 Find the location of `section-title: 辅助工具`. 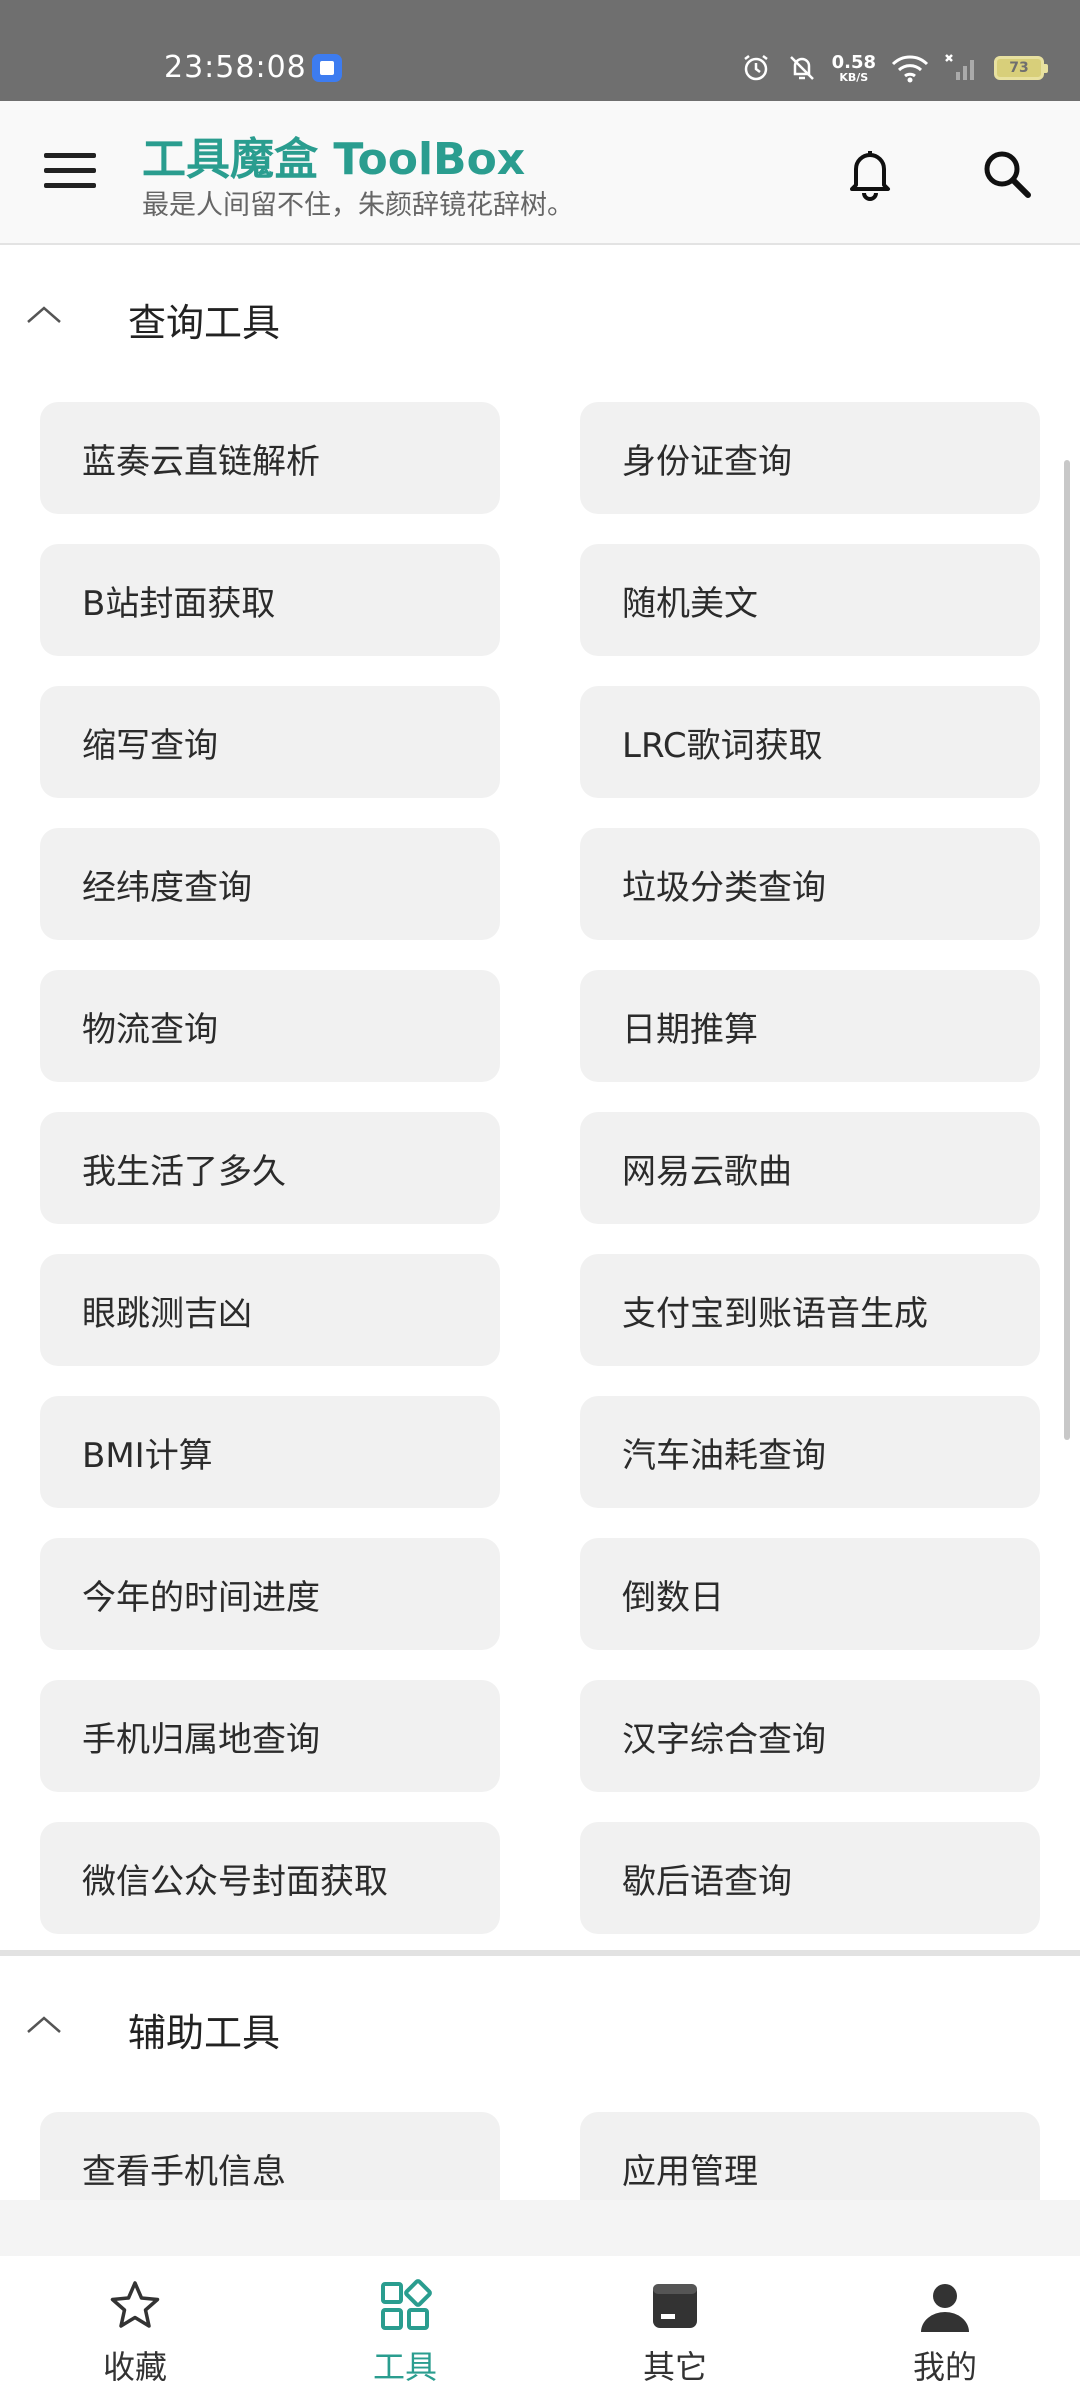

section-title: 辅助工具 is located at coordinates (204, 2033).